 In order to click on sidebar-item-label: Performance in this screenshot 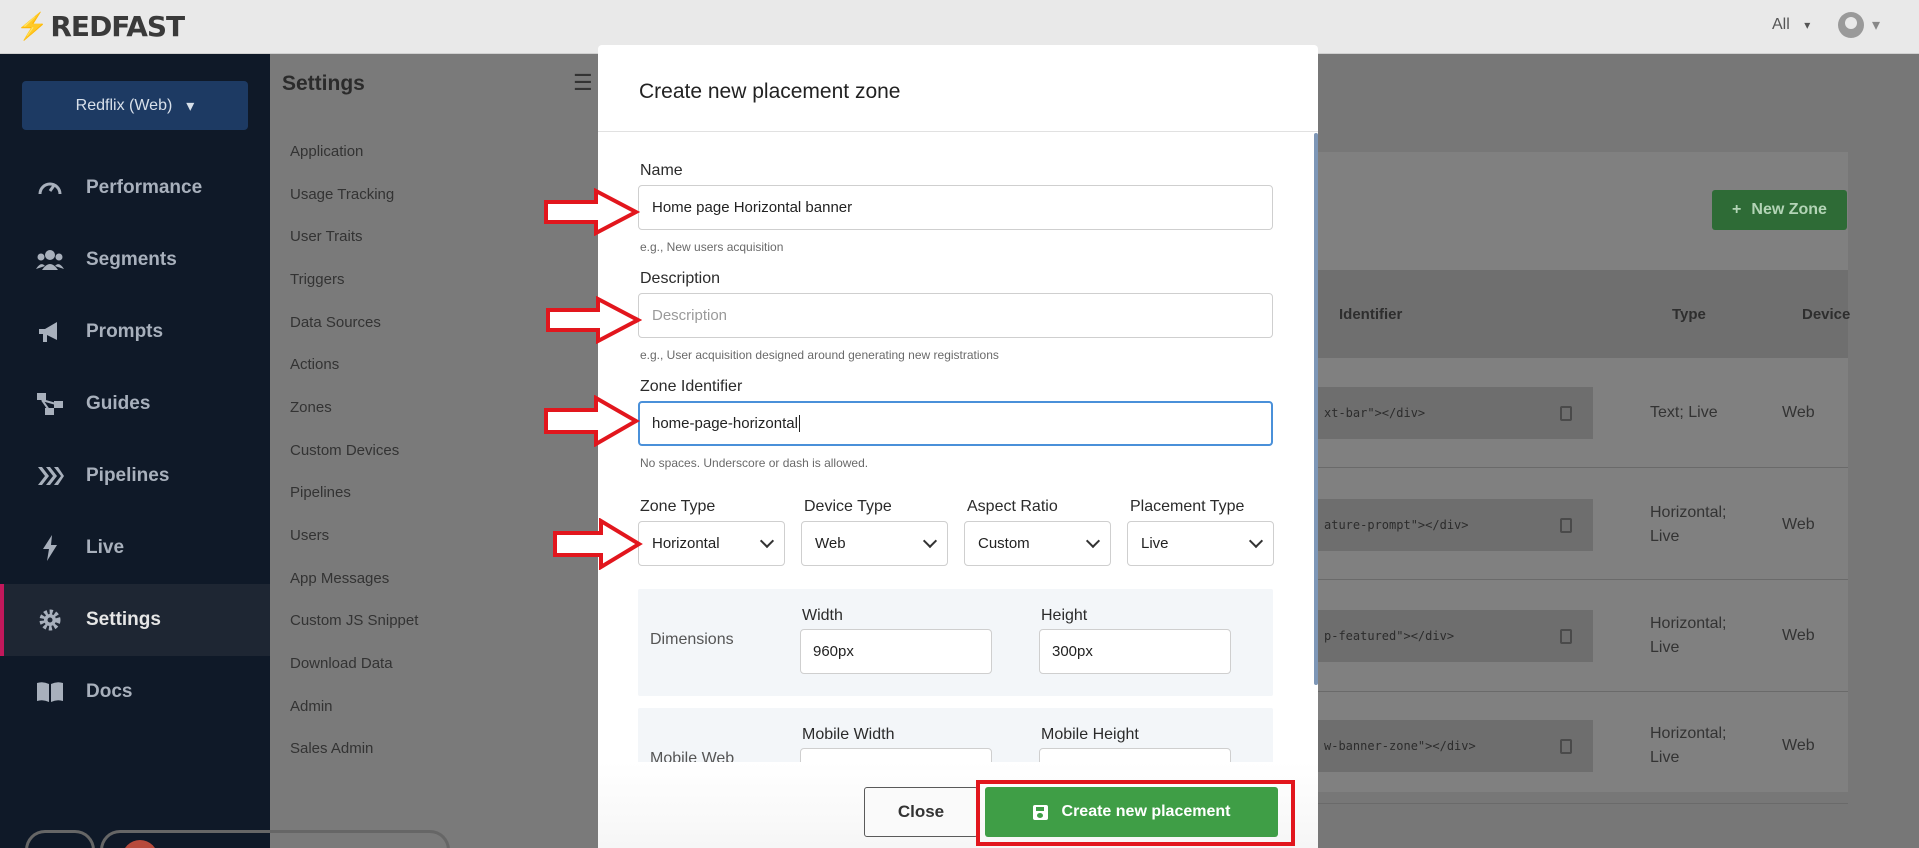, I will do `click(144, 187)`.